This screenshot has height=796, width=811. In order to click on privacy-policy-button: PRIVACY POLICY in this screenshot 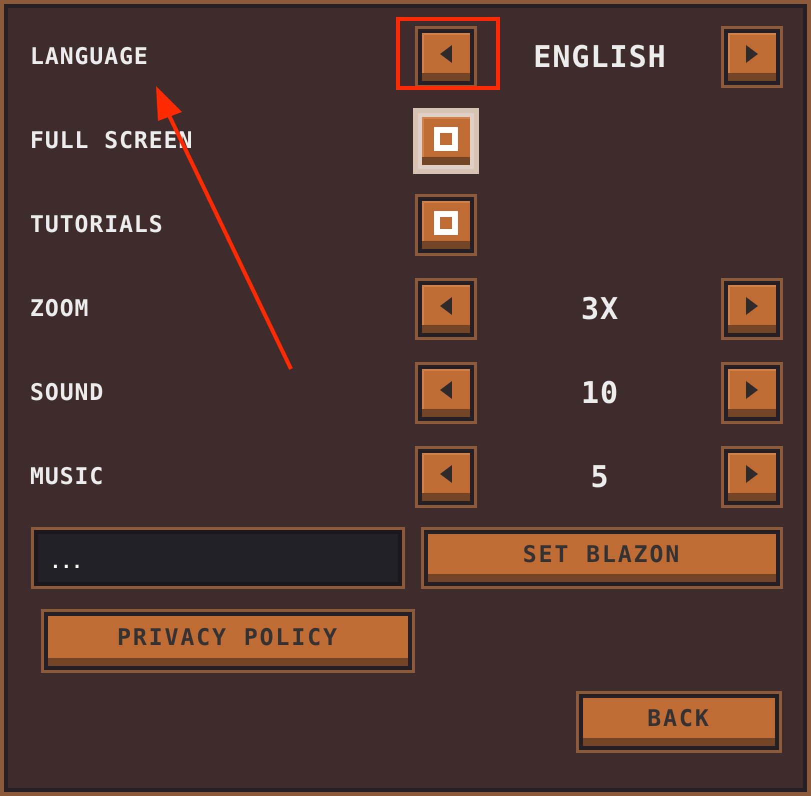, I will do `click(228, 641)`.